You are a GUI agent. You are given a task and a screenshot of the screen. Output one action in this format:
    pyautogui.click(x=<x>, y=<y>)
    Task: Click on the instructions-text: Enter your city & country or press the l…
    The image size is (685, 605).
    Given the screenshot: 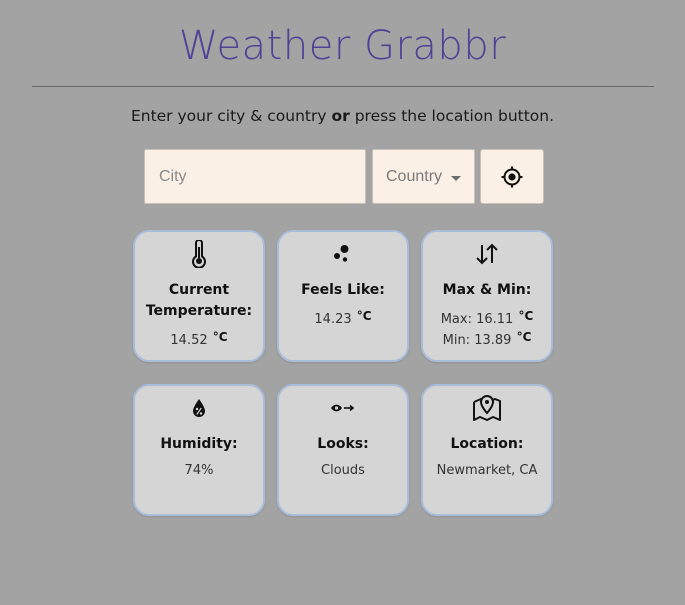 What is the action you would take?
    pyautogui.click(x=342, y=116)
    